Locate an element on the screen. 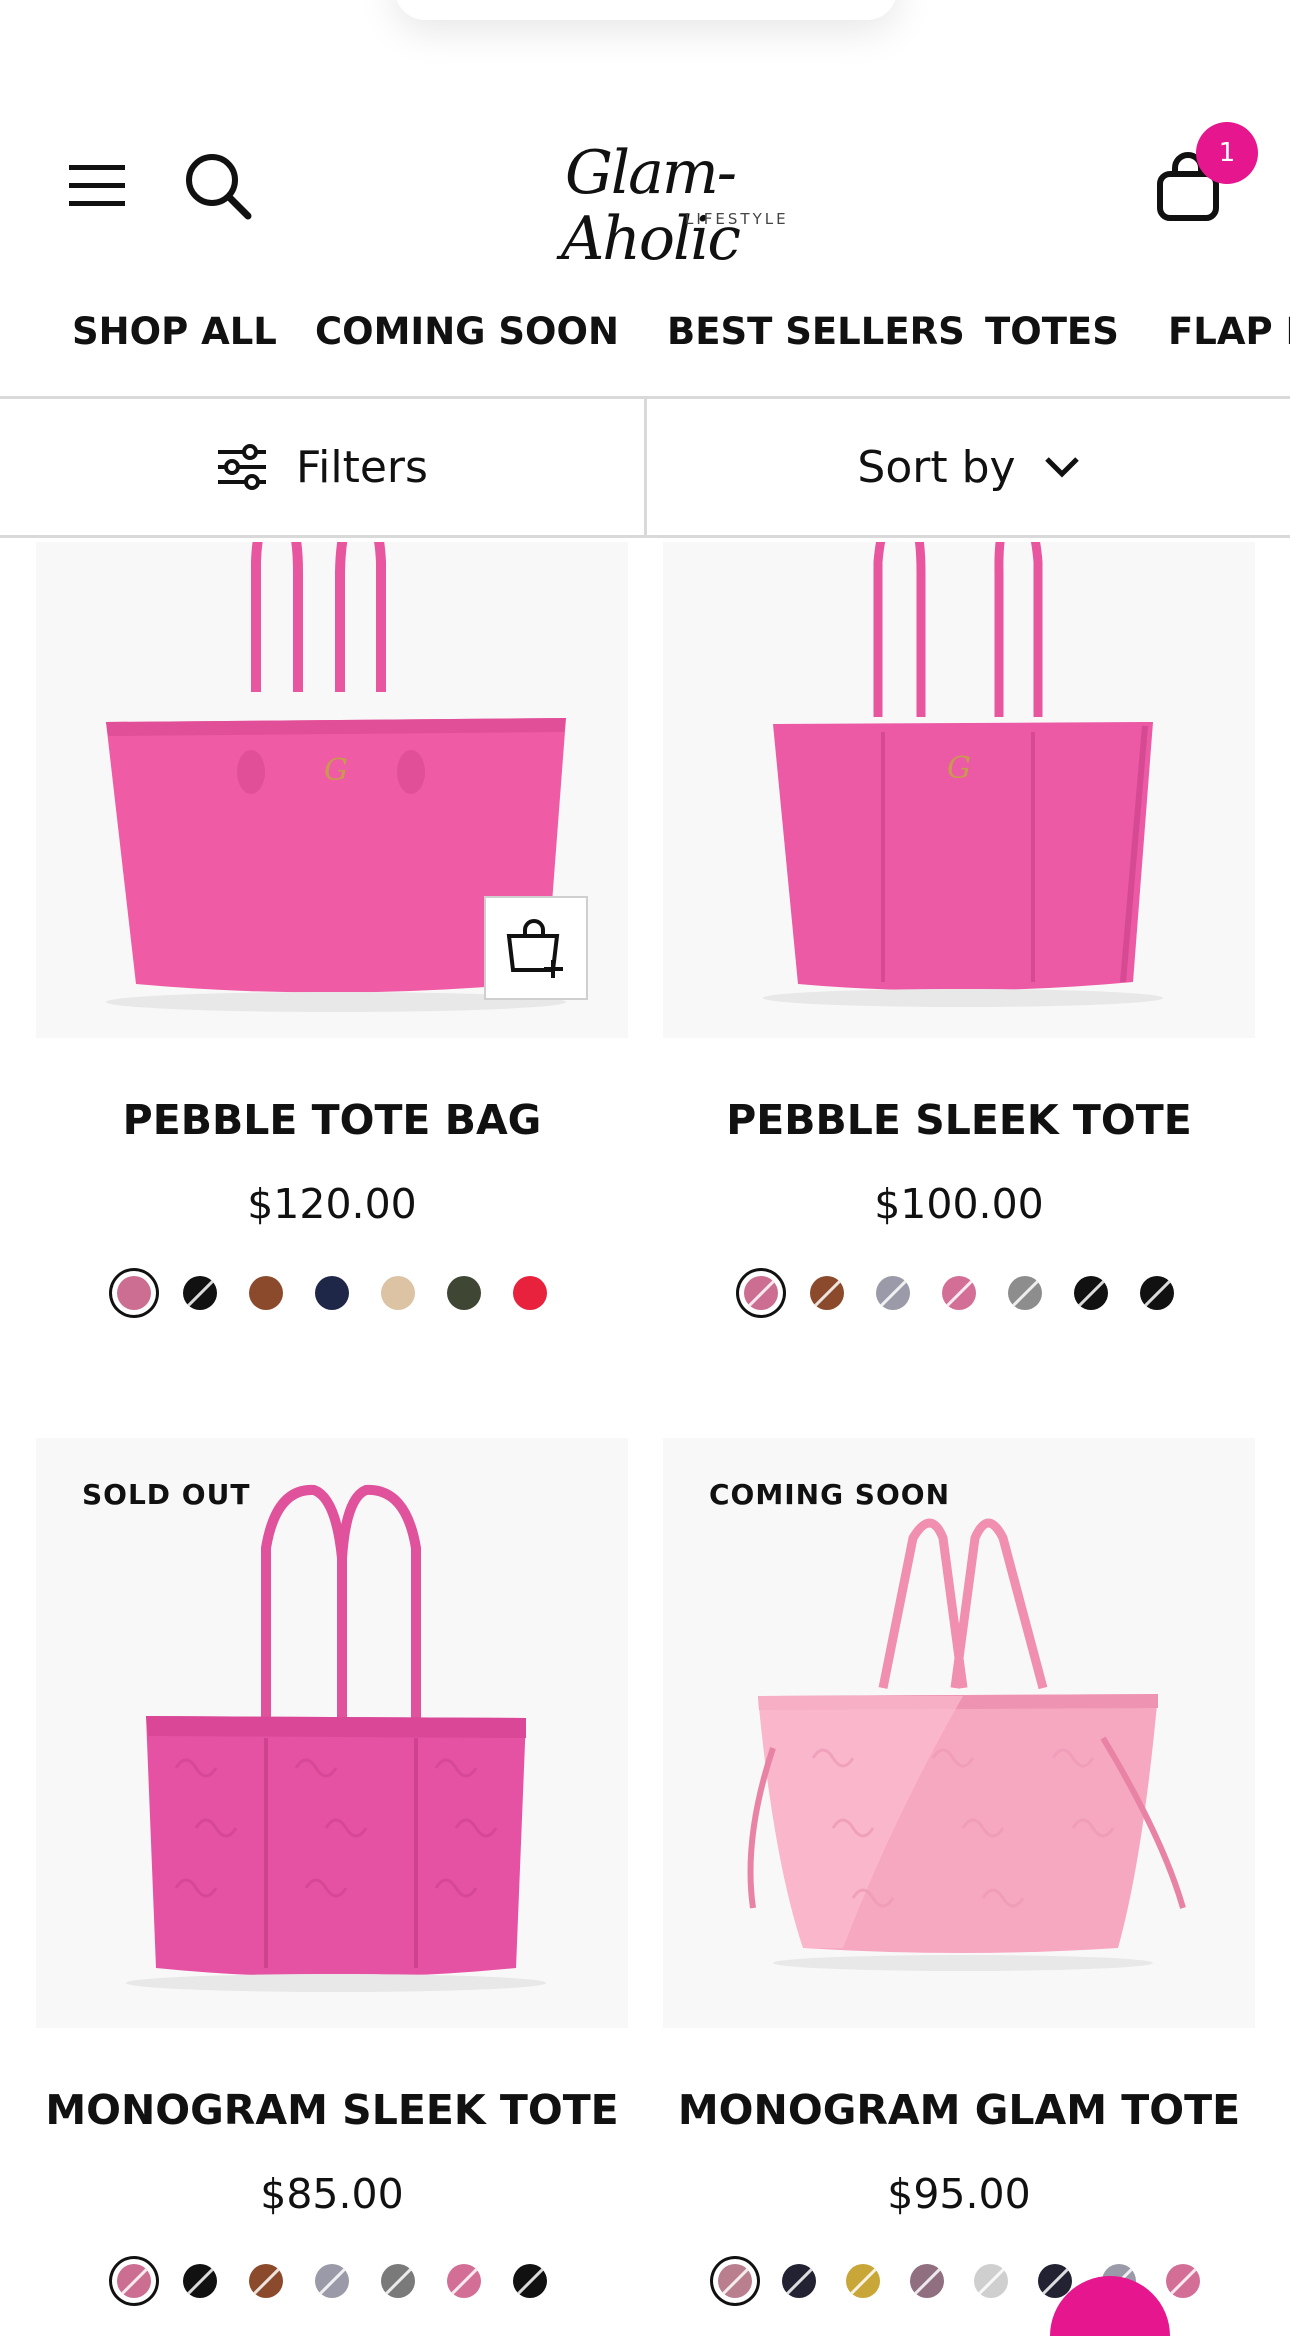 This screenshot has width=1290, height=2336. product-title: MONOGRAM GLAM TOTE is located at coordinates (959, 2110).